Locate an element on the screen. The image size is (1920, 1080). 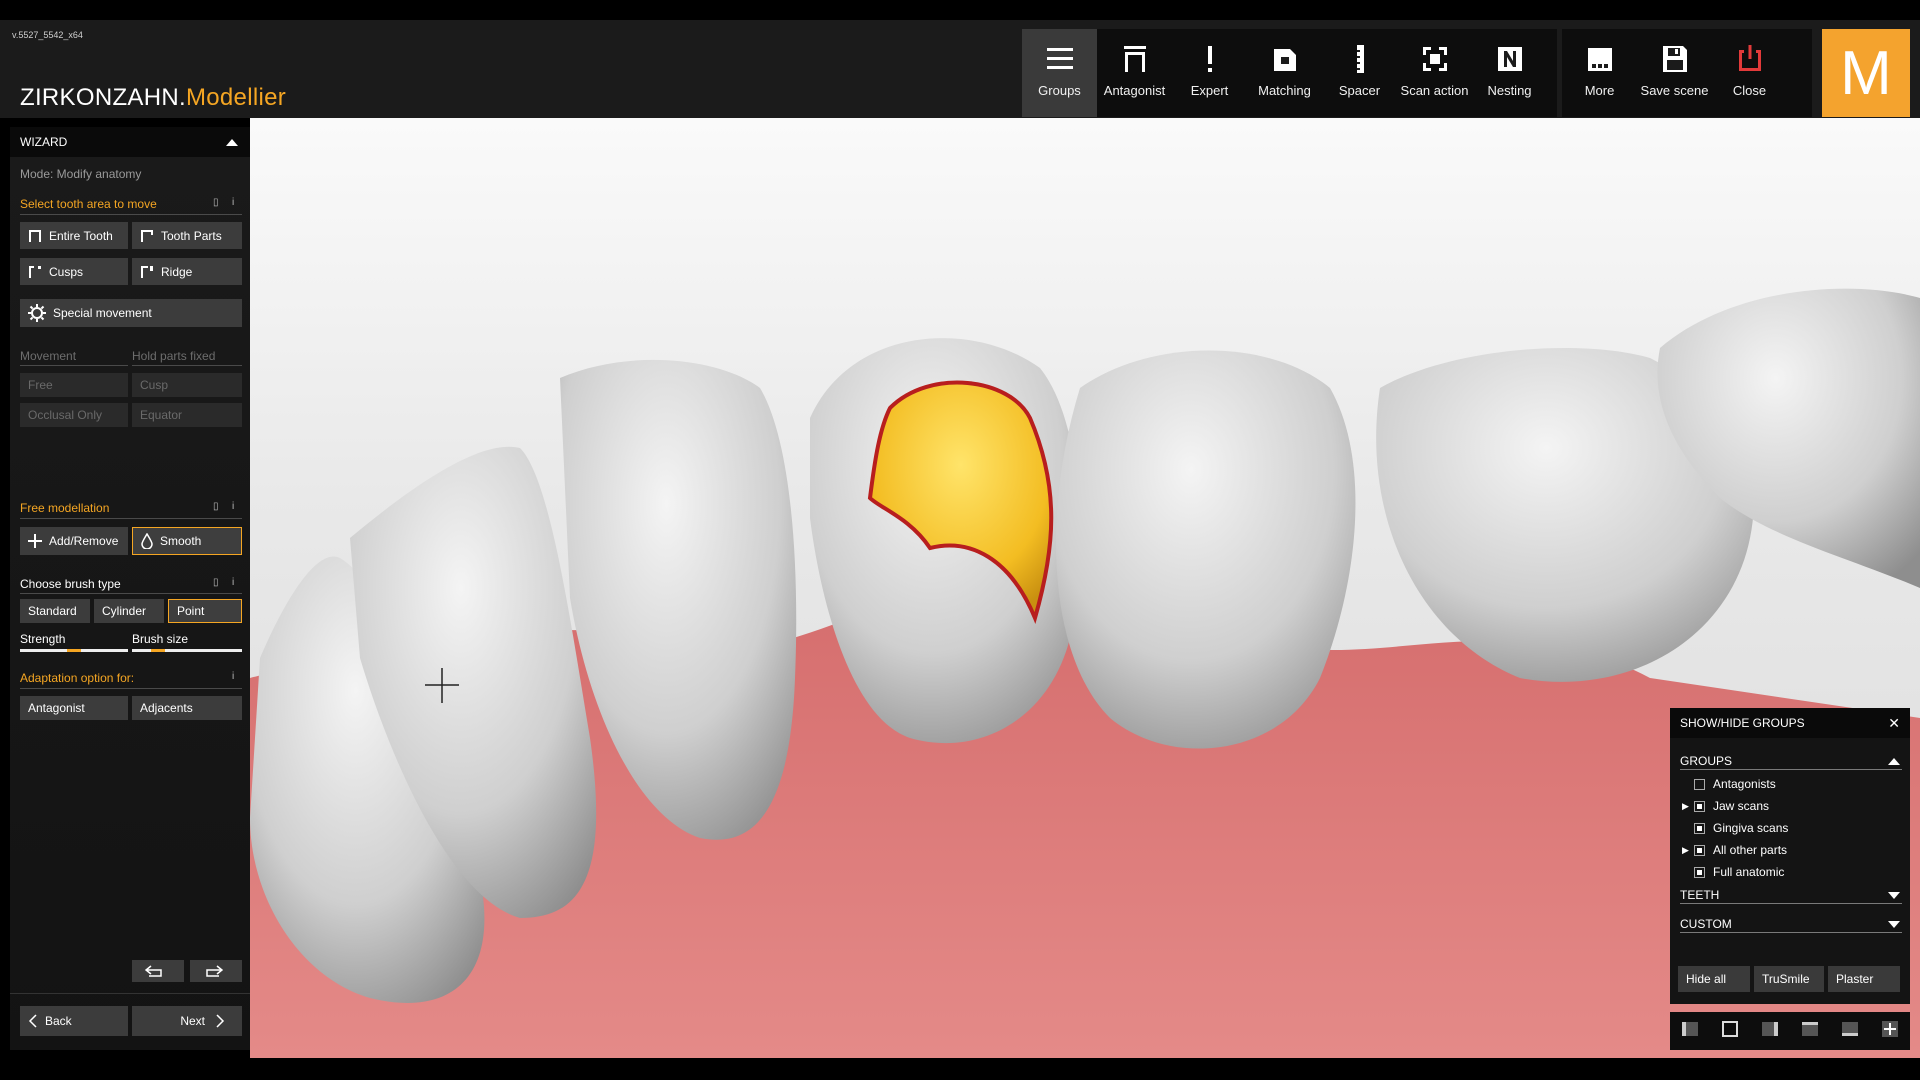
special-movement-button: Special movement is located at coordinates (131, 313).